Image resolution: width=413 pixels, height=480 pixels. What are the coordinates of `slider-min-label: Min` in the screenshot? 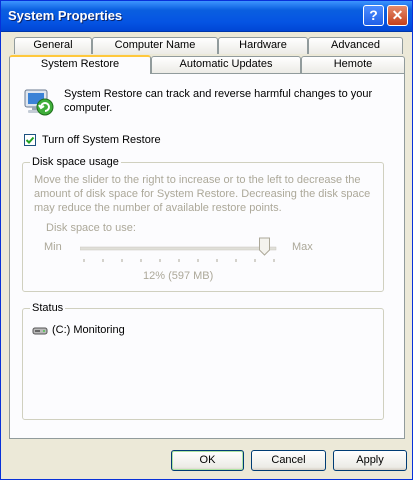 It's located at (53, 247).